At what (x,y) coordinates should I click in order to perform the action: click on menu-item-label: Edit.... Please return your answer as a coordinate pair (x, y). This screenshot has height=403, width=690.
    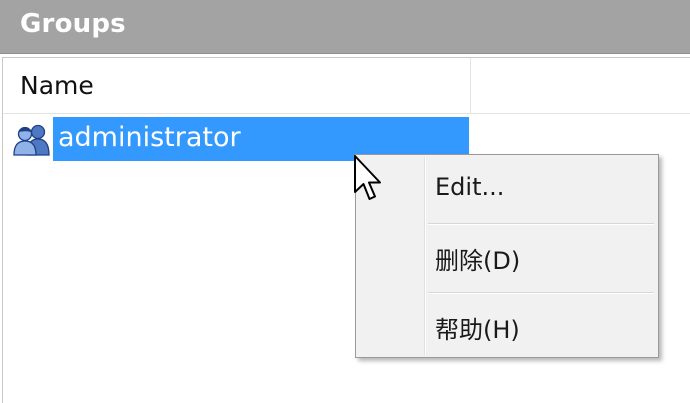
    Looking at the image, I should click on (470, 187).